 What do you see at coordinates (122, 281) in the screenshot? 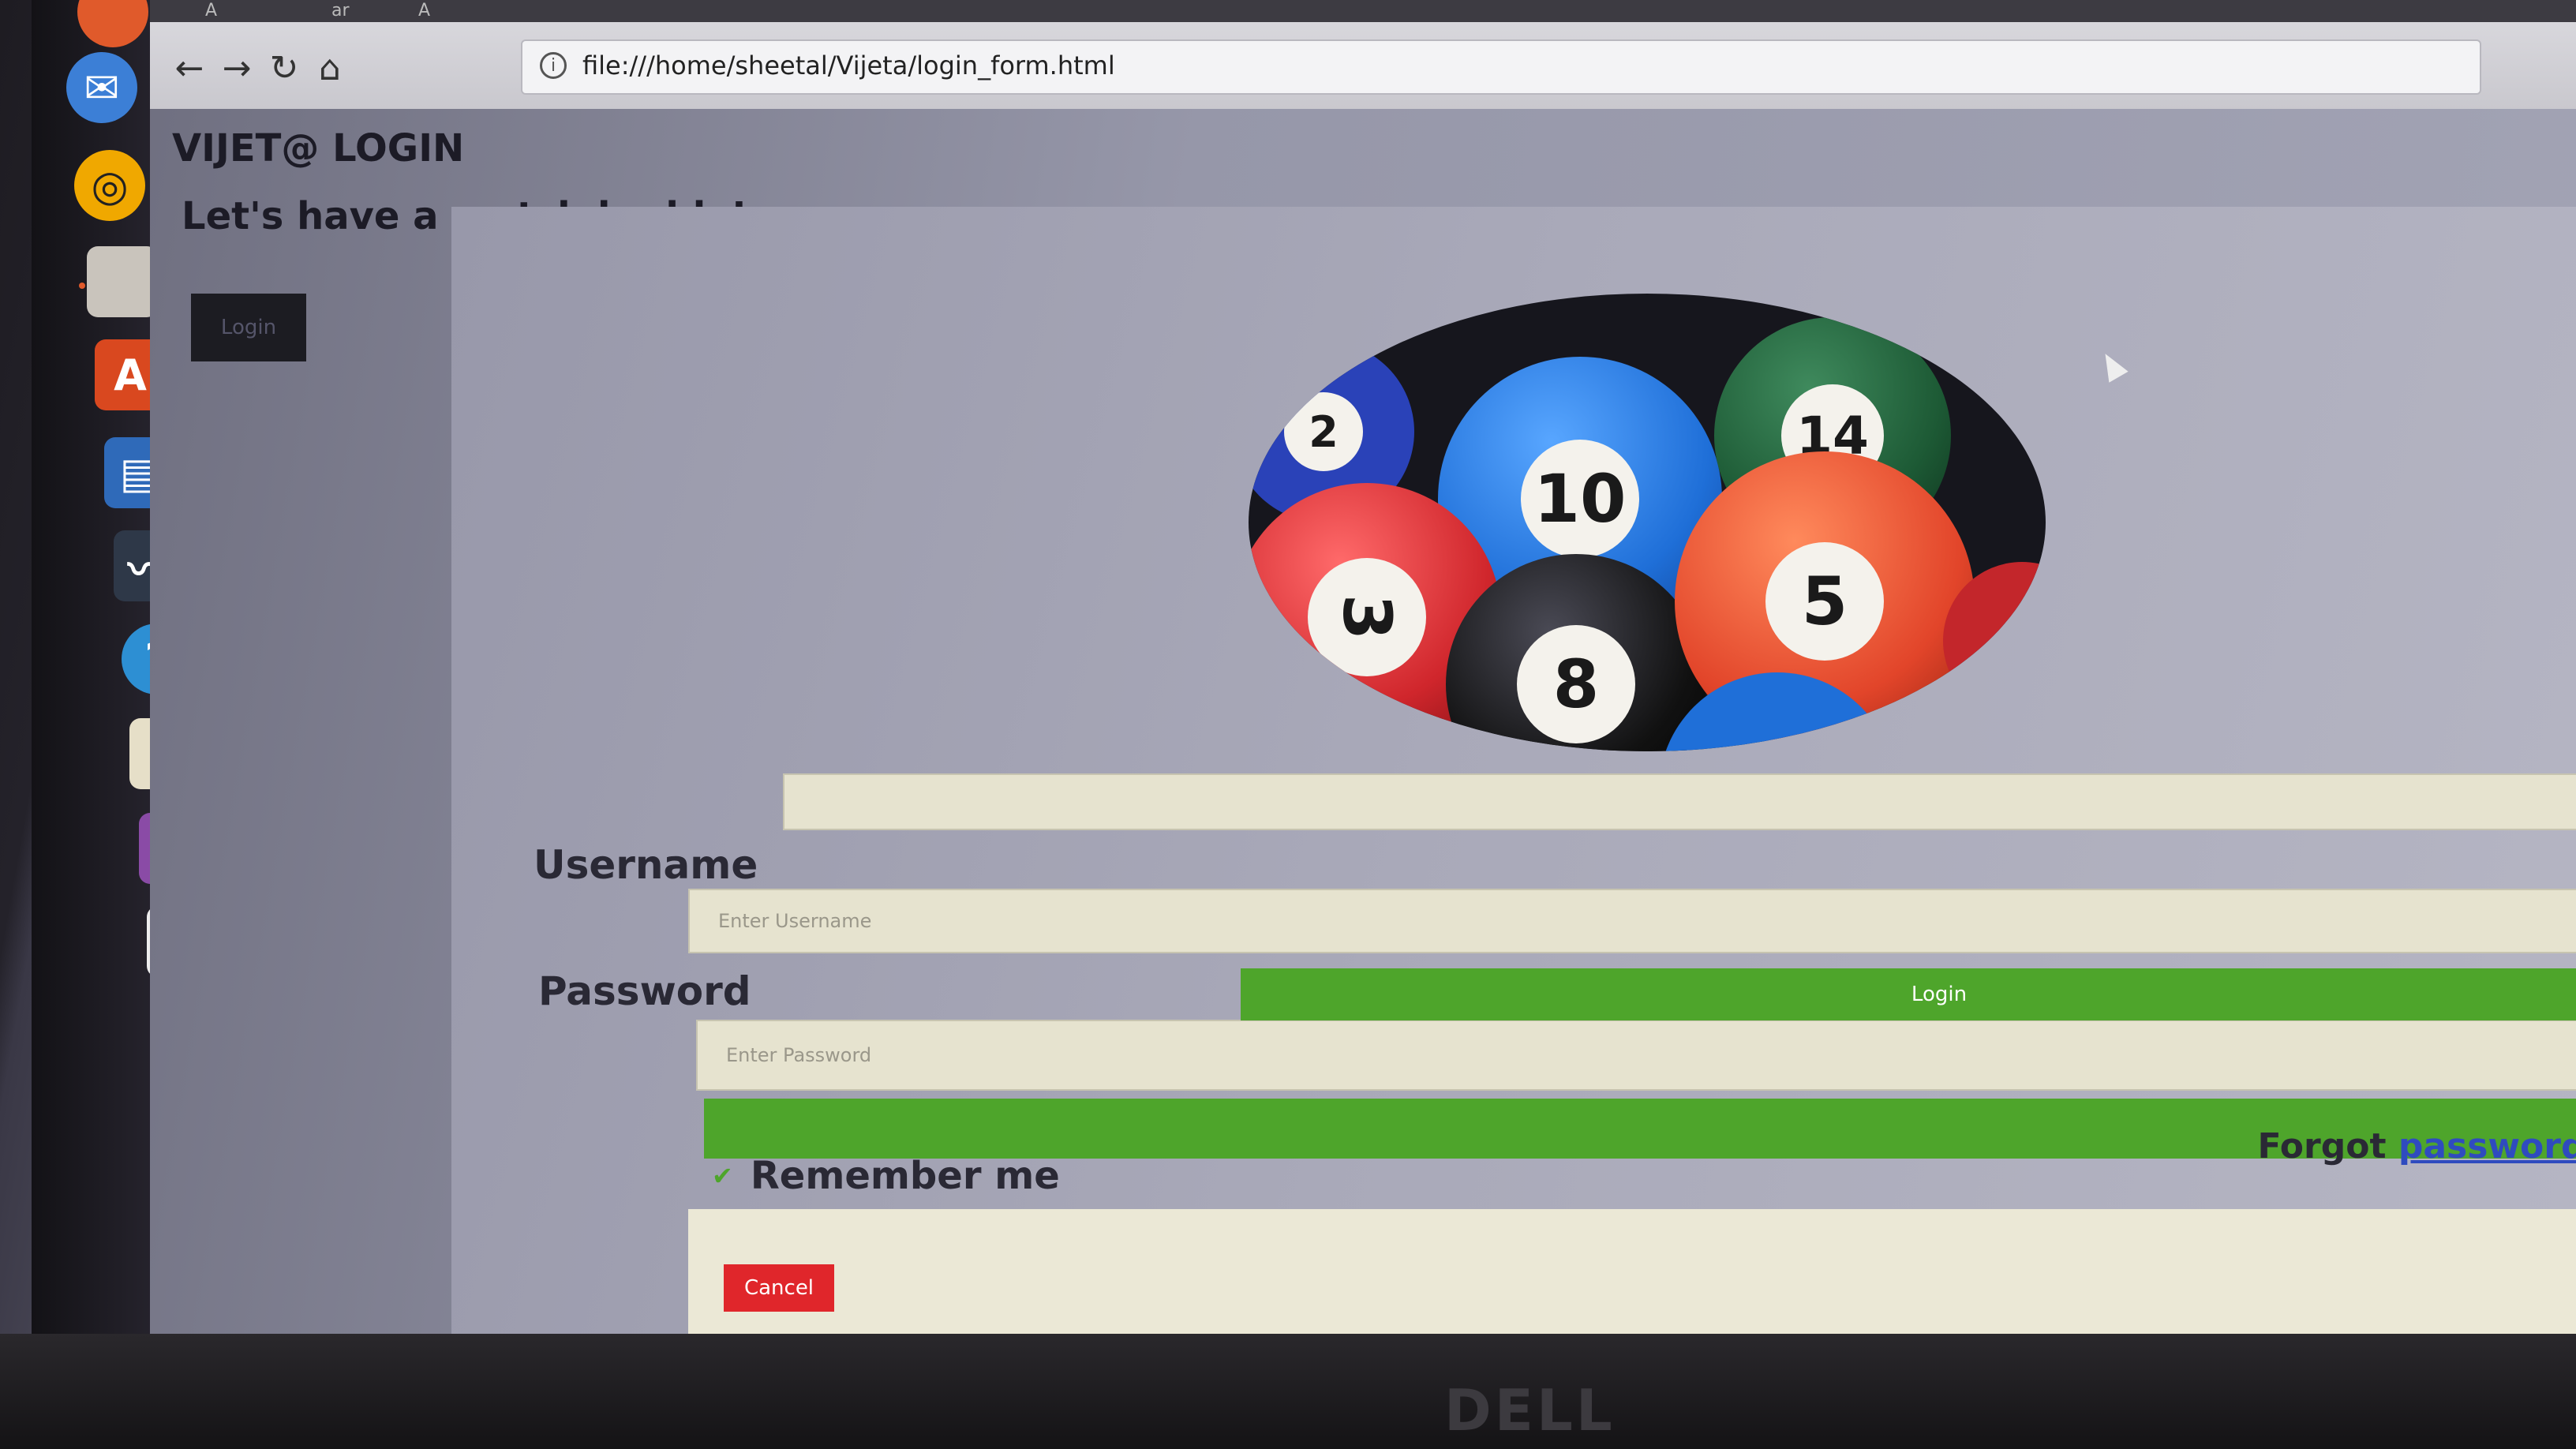
I see `files-icon` at bounding box center [122, 281].